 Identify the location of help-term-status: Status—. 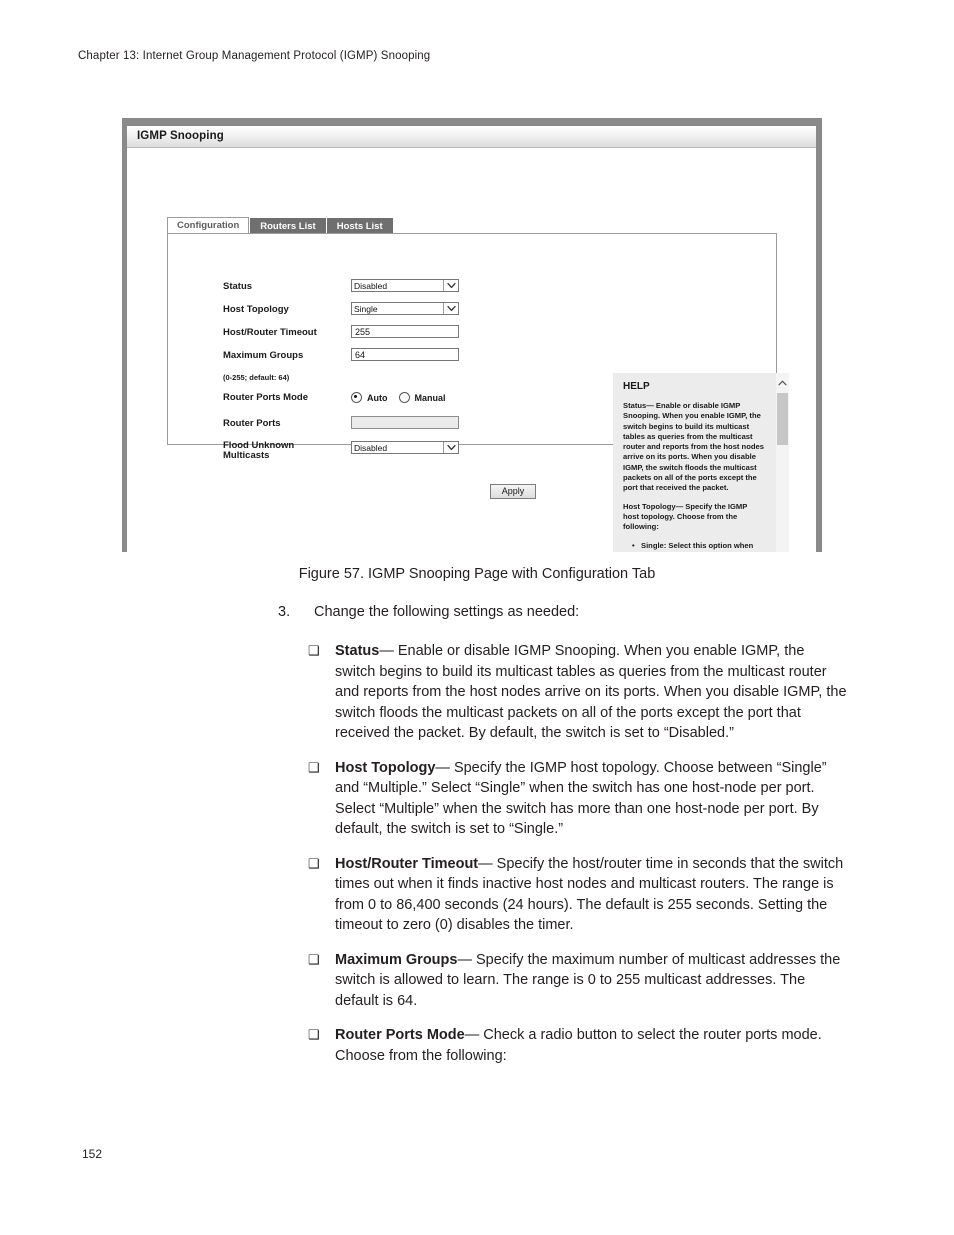
(638, 405).